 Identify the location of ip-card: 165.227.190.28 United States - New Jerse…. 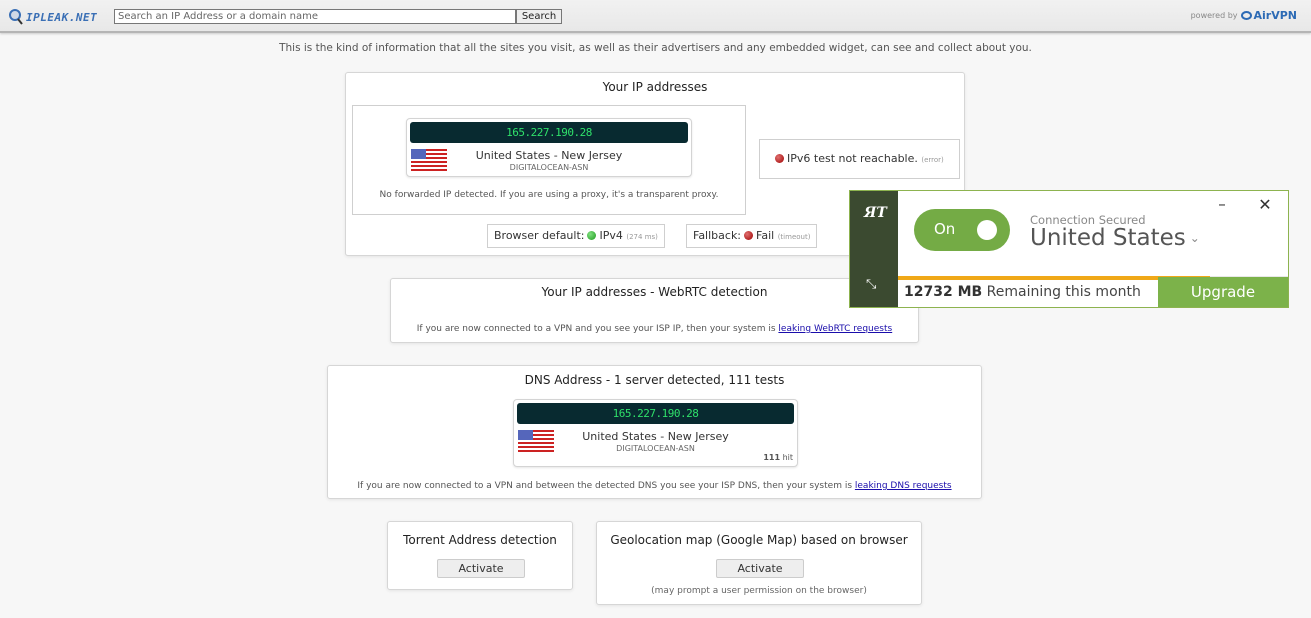
(549, 147).